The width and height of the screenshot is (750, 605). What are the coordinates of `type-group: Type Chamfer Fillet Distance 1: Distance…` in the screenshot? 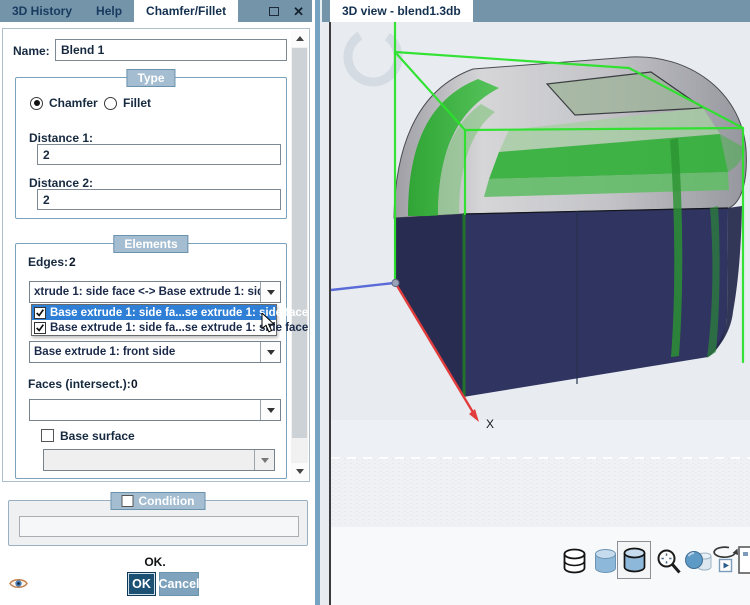 It's located at (151, 144).